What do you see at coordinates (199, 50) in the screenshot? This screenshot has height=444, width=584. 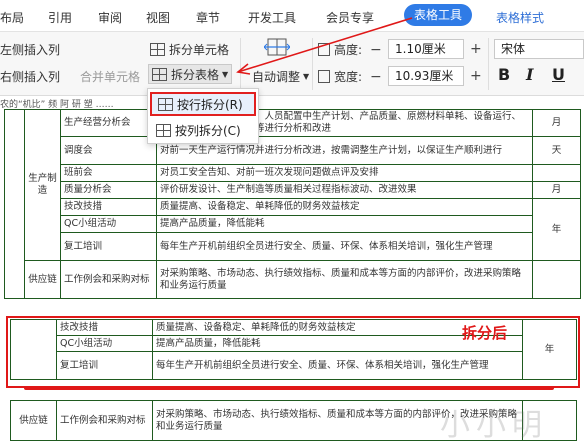 I see `split-cells-label: 拆分单元格` at bounding box center [199, 50].